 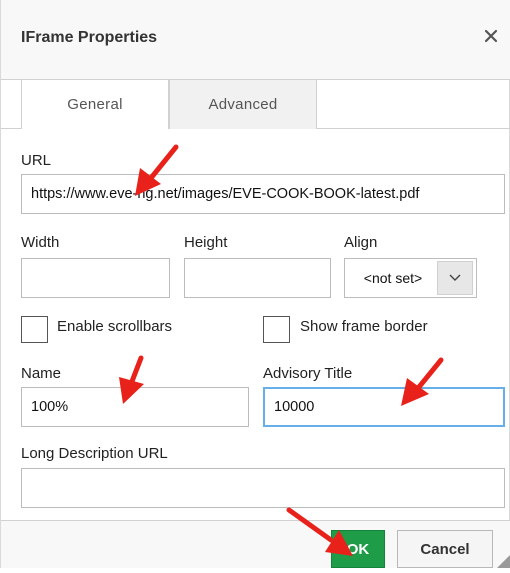 What do you see at coordinates (364, 326) in the screenshot?
I see `show-frame-border-label: Show frame border` at bounding box center [364, 326].